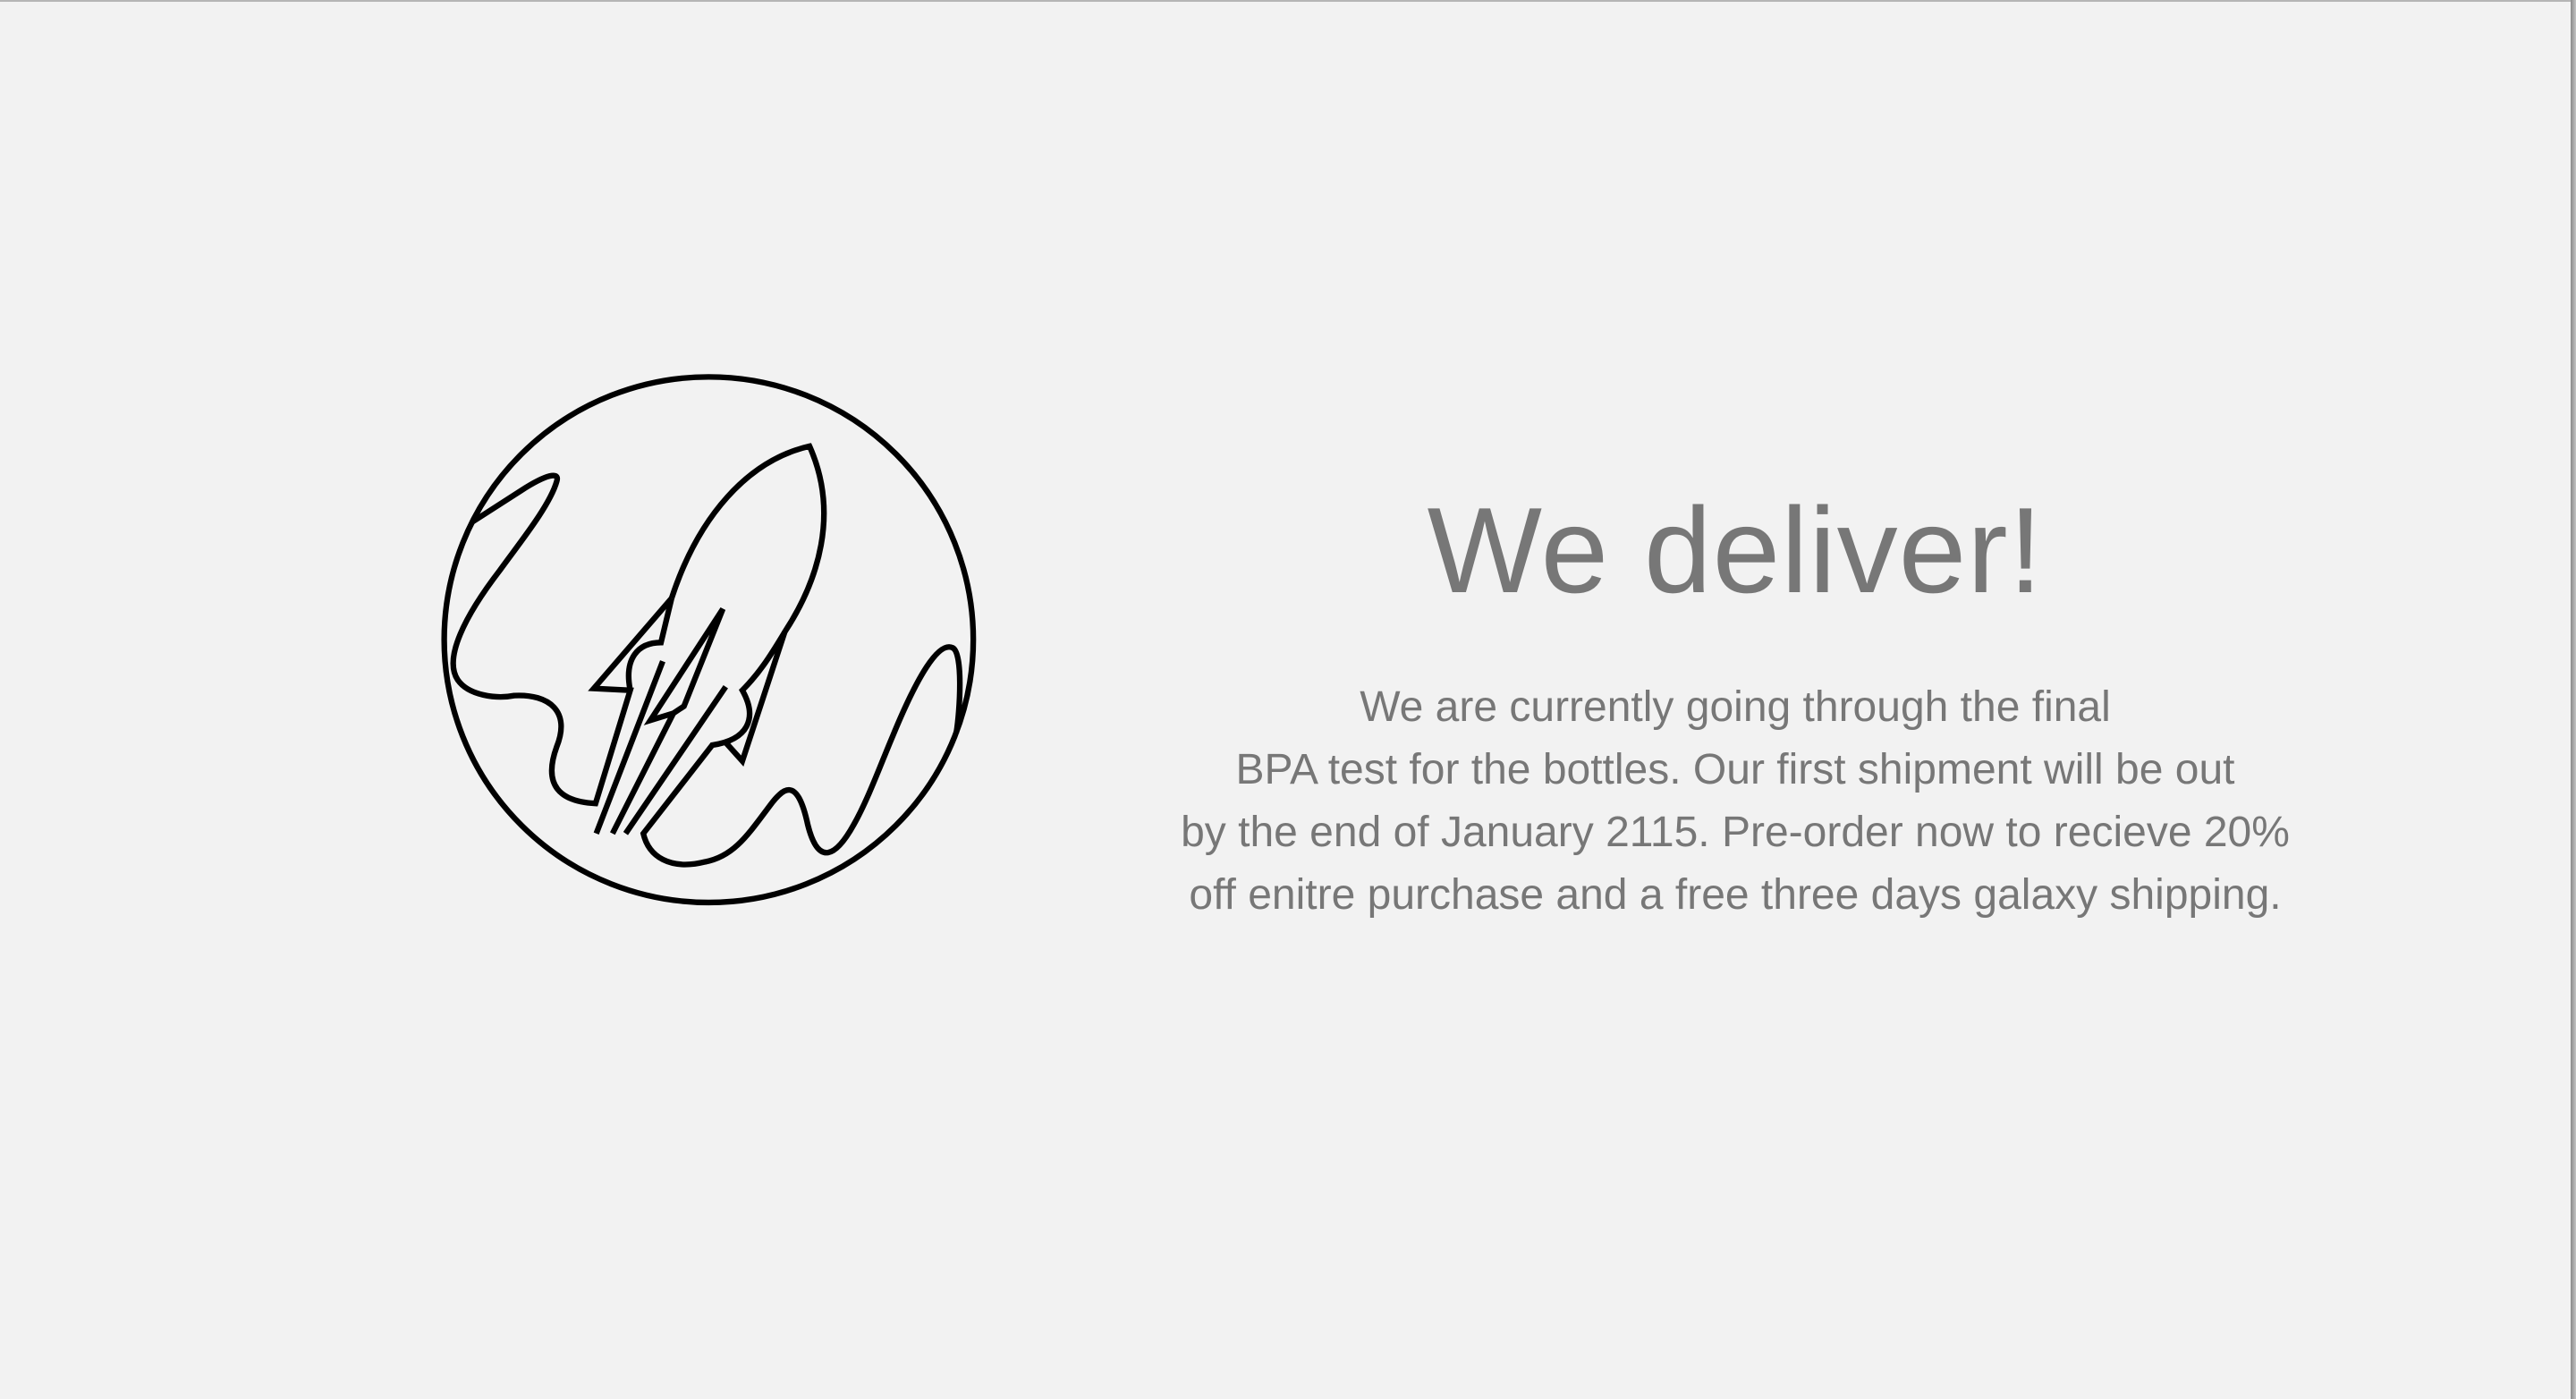 The height and width of the screenshot is (1399, 2576). I want to click on top-border, so click(1285, 1).